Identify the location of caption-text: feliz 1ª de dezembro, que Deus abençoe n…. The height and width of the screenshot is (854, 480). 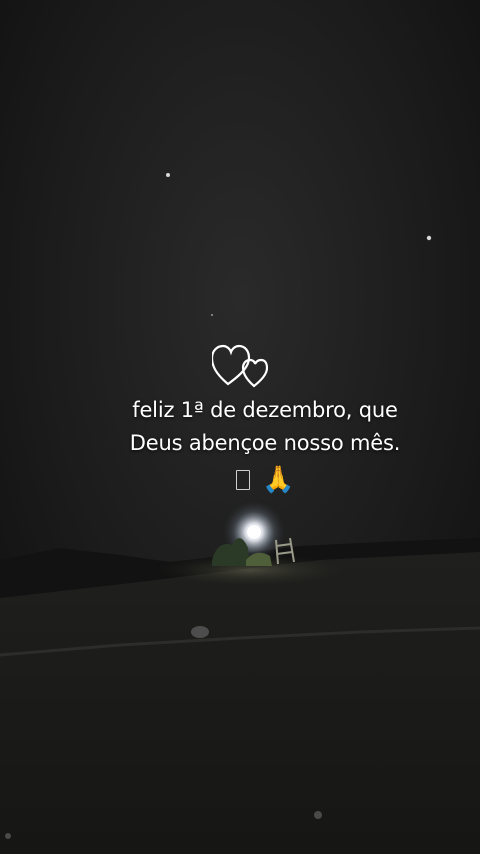
(265, 427).